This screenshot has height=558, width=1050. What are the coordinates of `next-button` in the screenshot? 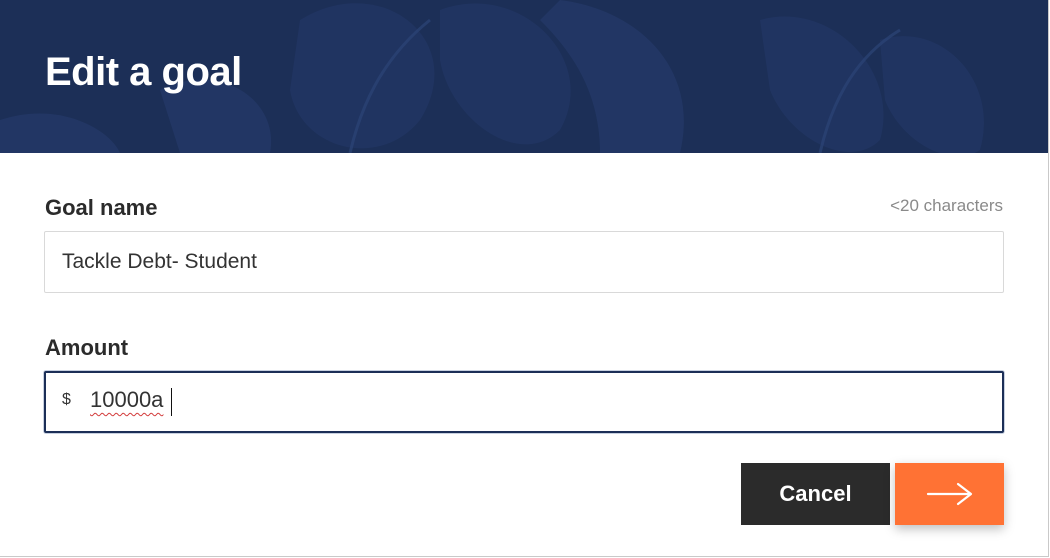 It's located at (949, 494).